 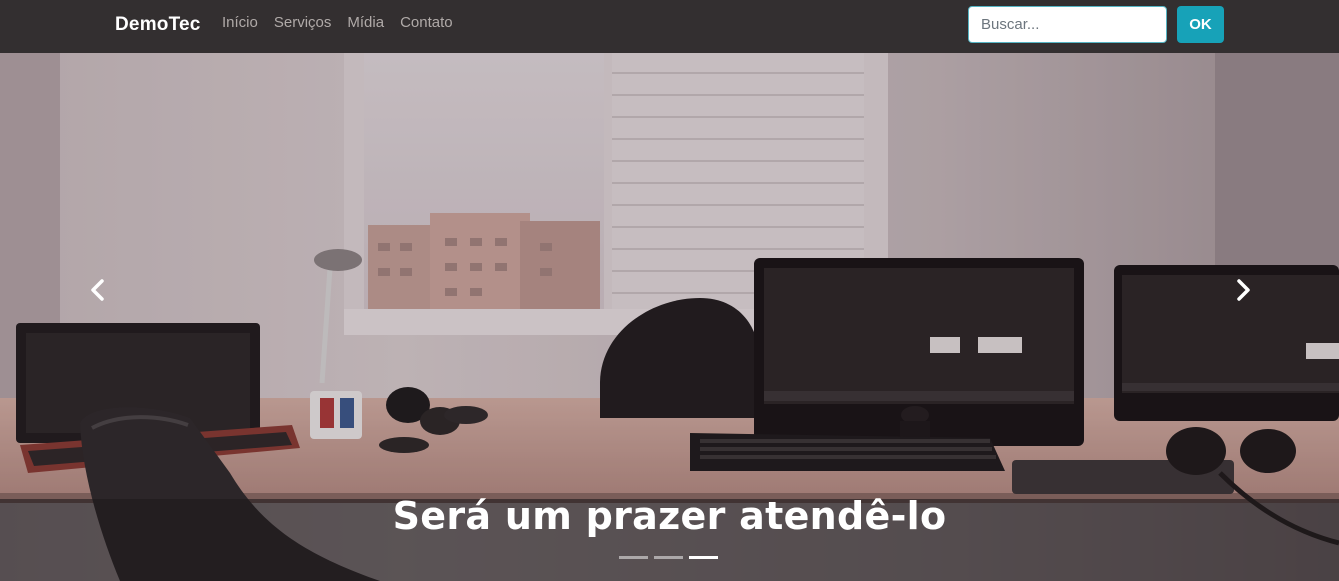 What do you see at coordinates (365, 22) in the screenshot?
I see `nav-link-midia: Mídia` at bounding box center [365, 22].